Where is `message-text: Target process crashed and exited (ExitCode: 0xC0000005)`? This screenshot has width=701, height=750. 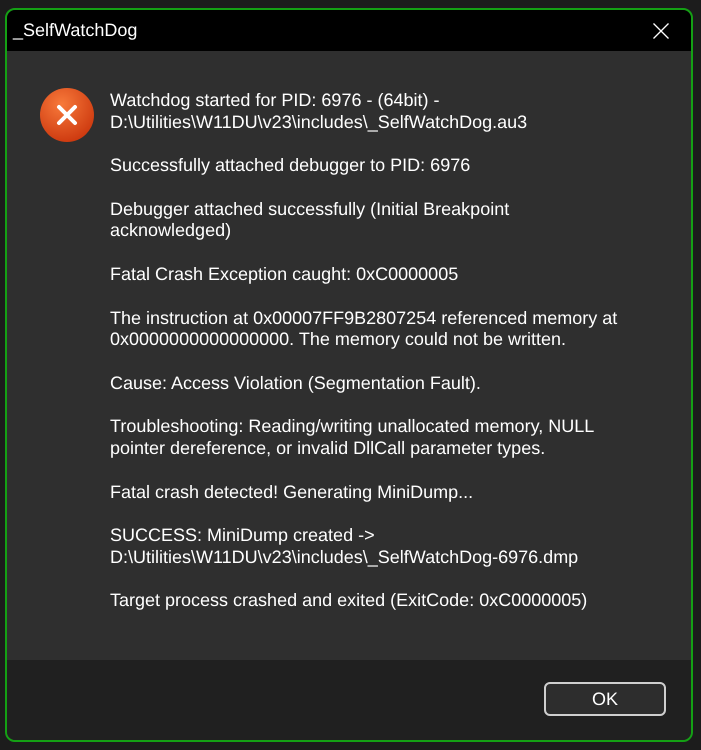
message-text: Target process crashed and exited (ExitCode: 0xC0000005) is located at coordinates (349, 601).